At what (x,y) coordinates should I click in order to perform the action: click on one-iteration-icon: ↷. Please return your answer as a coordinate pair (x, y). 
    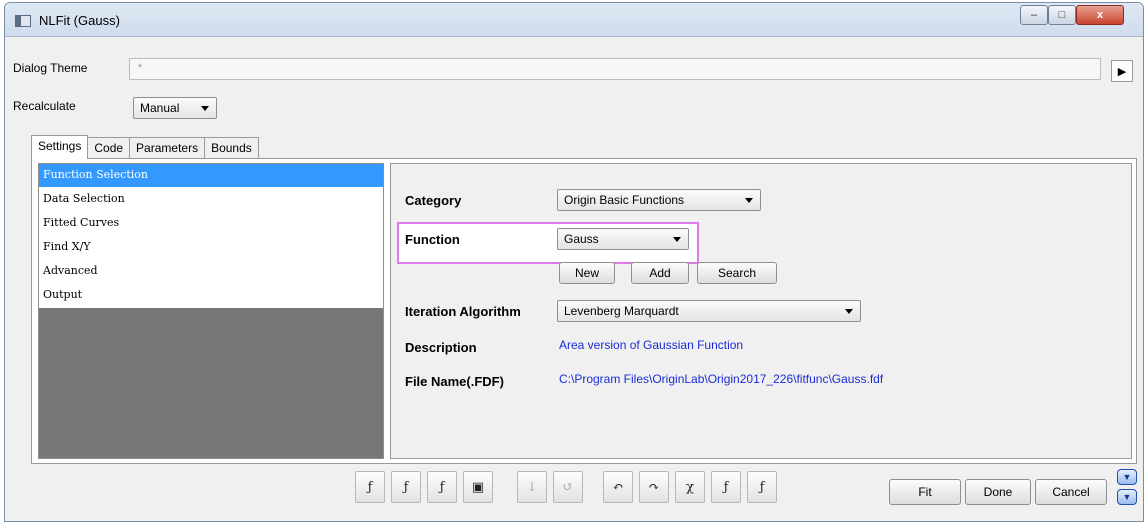
    Looking at the image, I should click on (654, 487).